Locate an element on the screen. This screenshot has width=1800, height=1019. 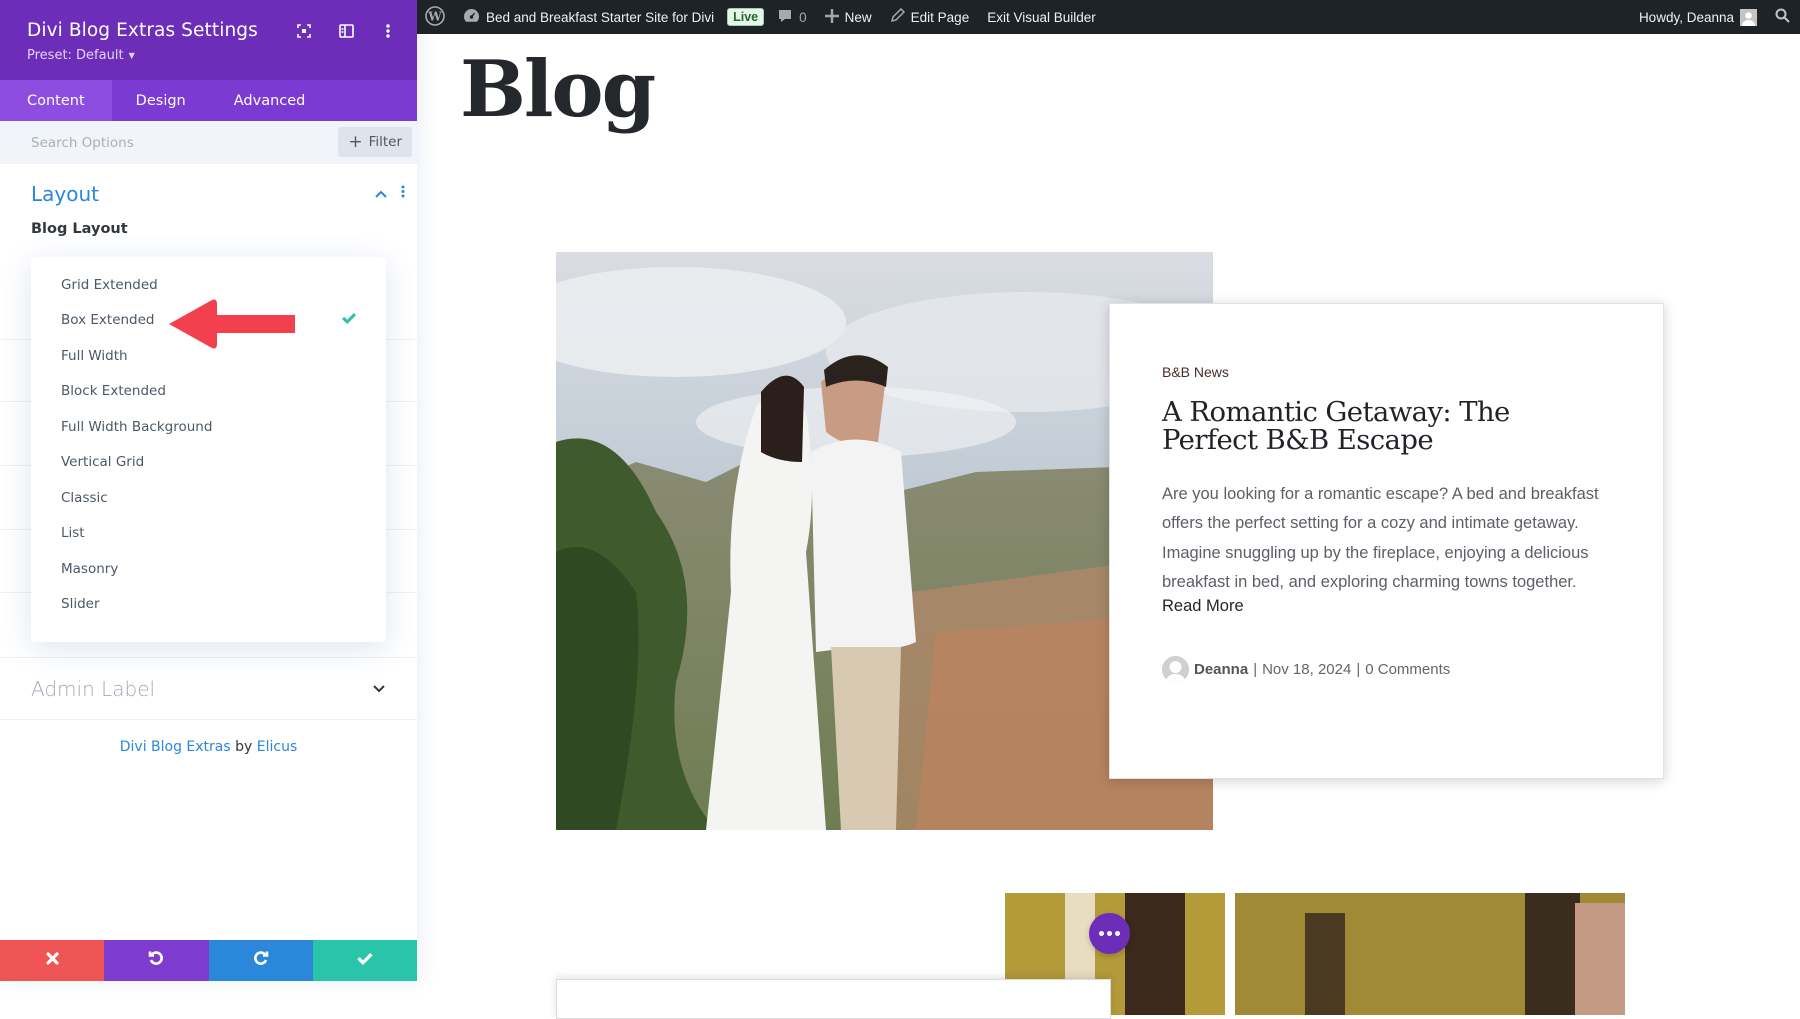
option-label: Masonry is located at coordinates (89, 569).